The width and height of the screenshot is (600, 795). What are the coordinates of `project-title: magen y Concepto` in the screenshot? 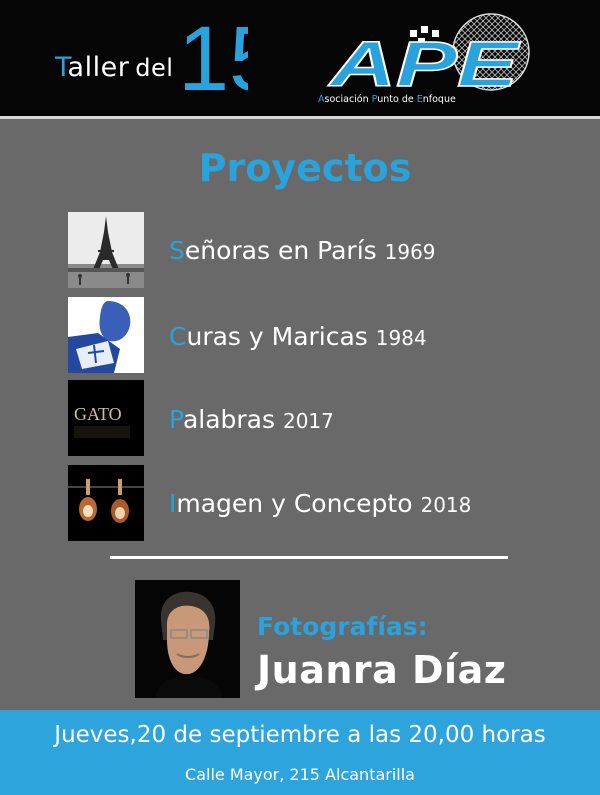 It's located at (294, 503).